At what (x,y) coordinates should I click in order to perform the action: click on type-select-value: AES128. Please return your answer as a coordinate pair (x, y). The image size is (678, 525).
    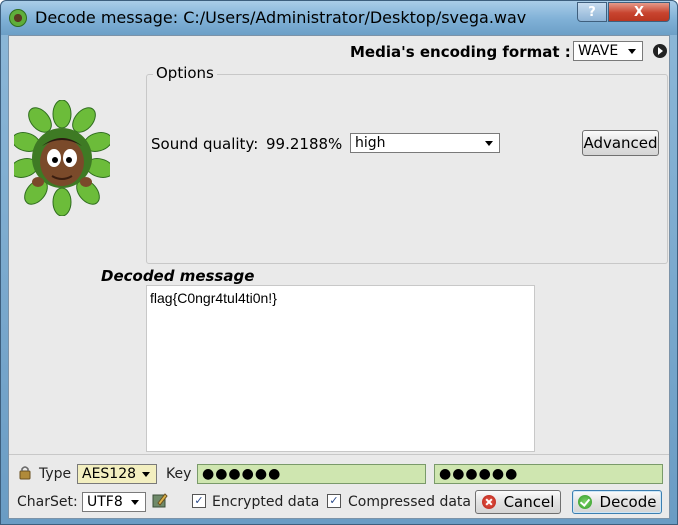
    Looking at the image, I should click on (109, 474).